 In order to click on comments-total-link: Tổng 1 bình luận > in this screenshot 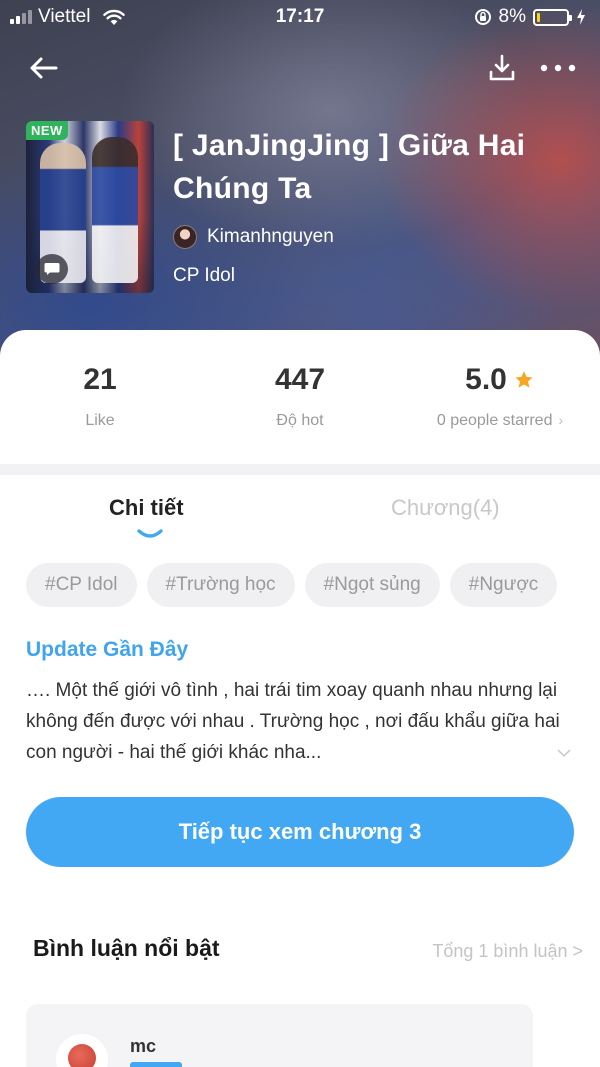, I will do `click(507, 951)`.